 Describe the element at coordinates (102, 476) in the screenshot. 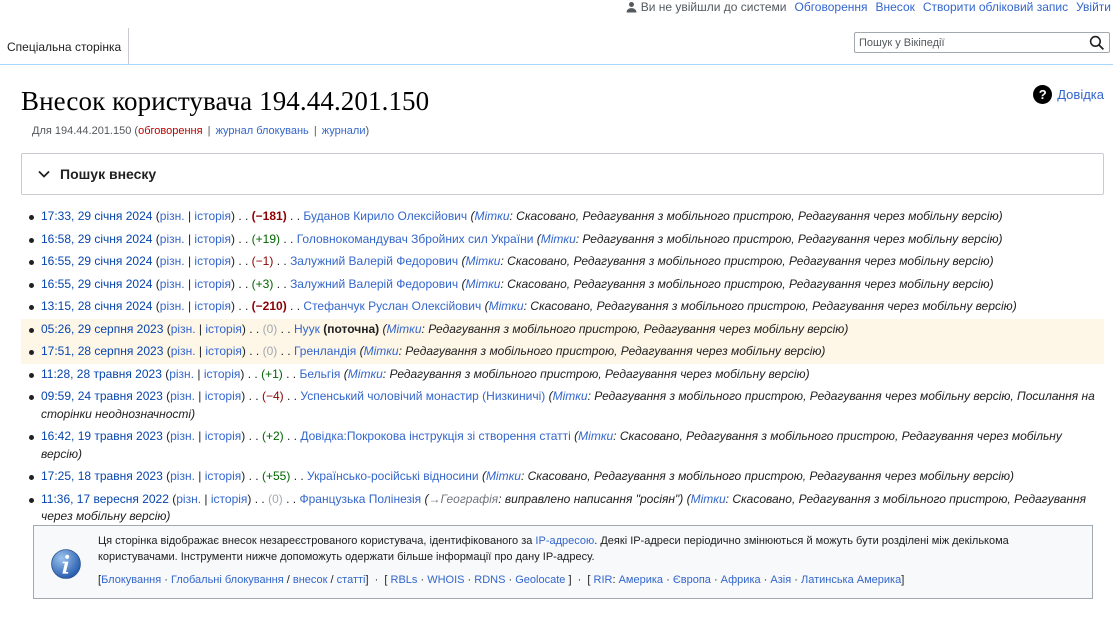

I see `contrib-timestamp-link: 17:25, 18 травня 2023` at that location.